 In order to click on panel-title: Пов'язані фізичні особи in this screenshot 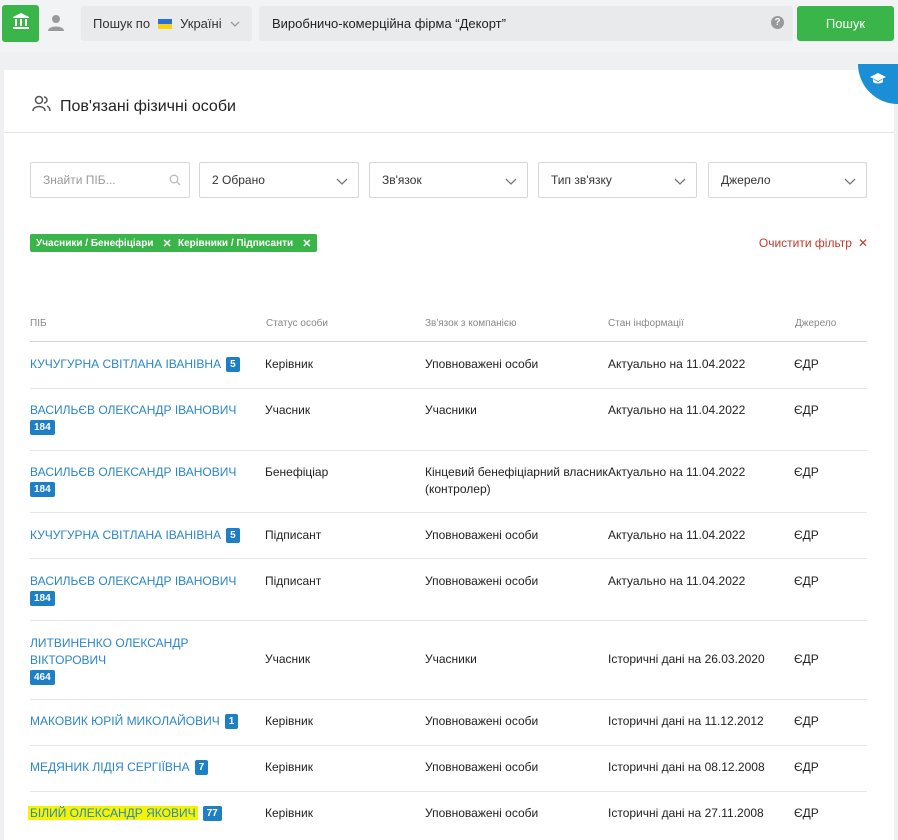, I will do `click(134, 106)`.